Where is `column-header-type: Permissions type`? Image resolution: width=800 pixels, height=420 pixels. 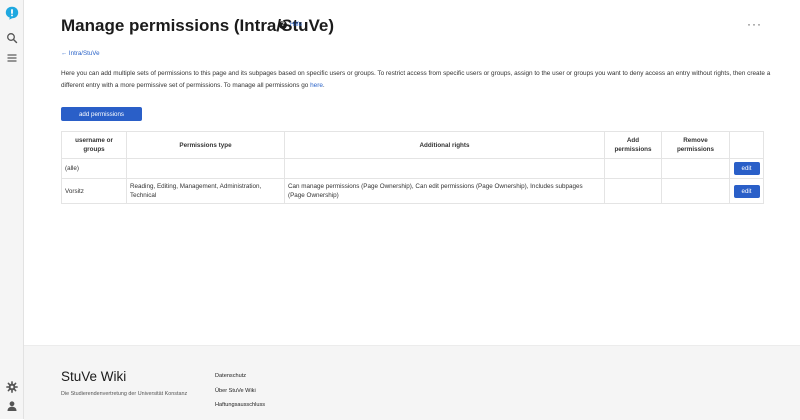 column-header-type: Permissions type is located at coordinates (205, 145).